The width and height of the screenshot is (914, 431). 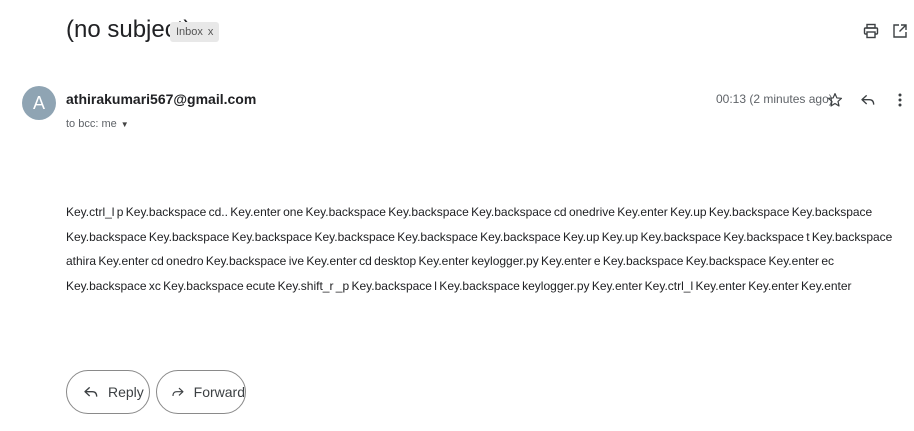 I want to click on forward-button-label: Forward, so click(x=219, y=392).